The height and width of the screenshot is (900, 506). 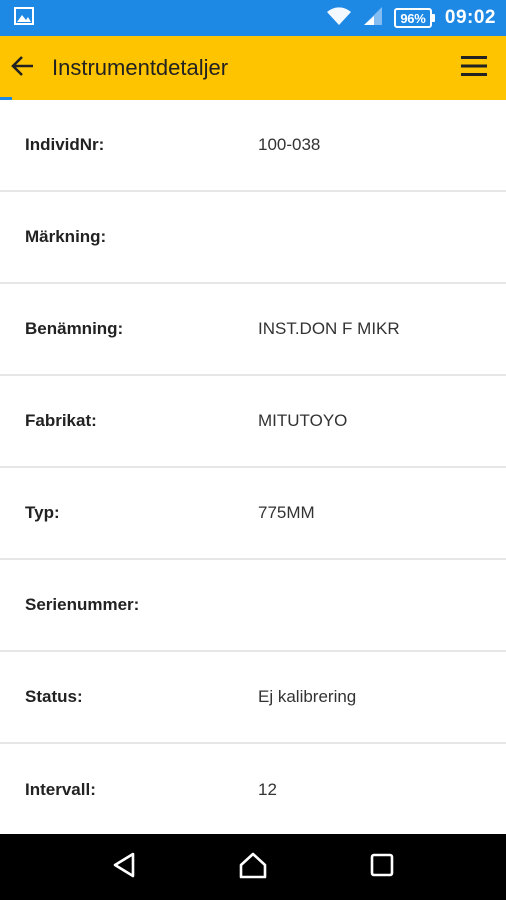 I want to click on clock: 09:02, so click(x=470, y=17).